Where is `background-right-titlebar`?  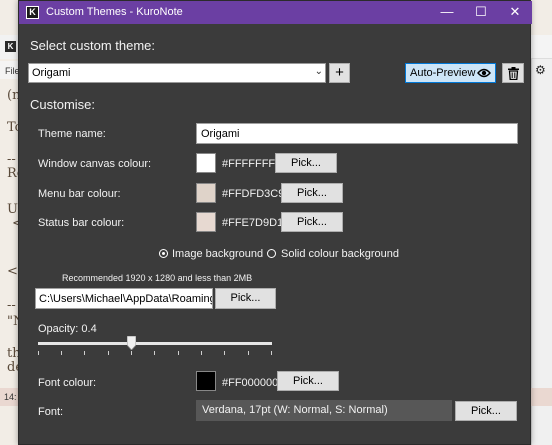
background-right-titlebar is located at coordinates (541, 47).